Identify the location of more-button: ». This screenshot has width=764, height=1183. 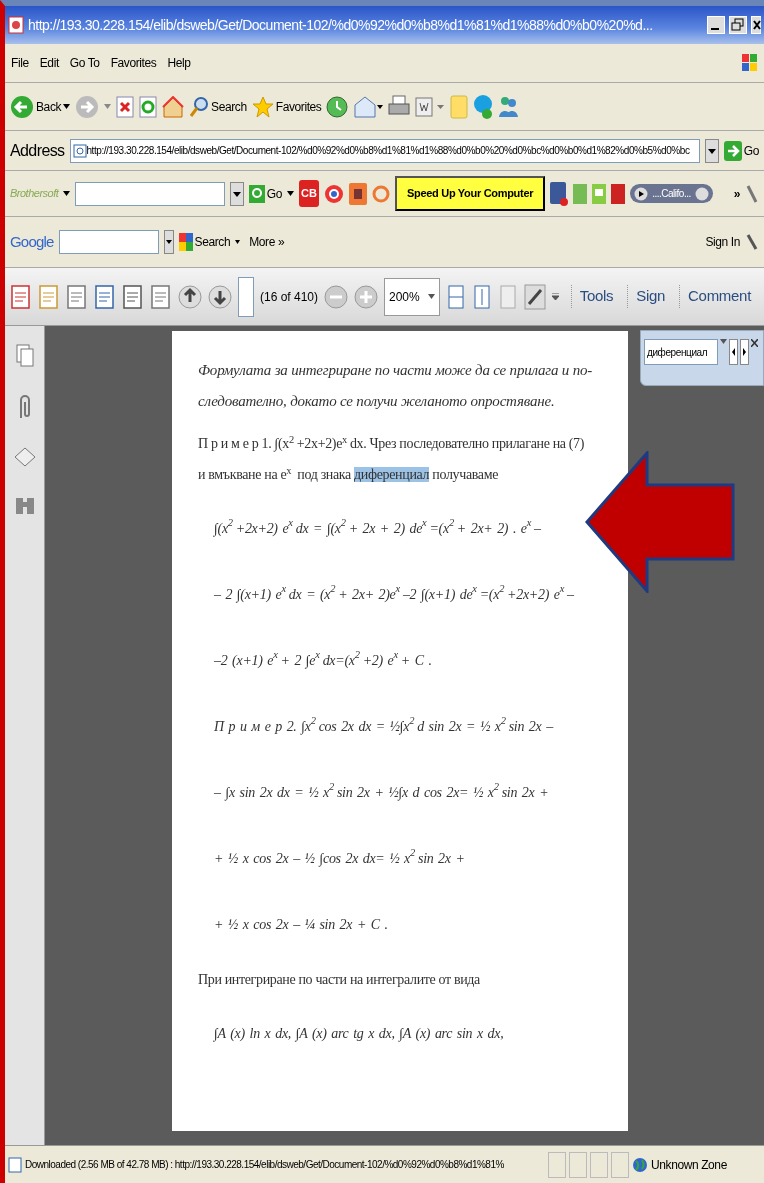
(736, 193).